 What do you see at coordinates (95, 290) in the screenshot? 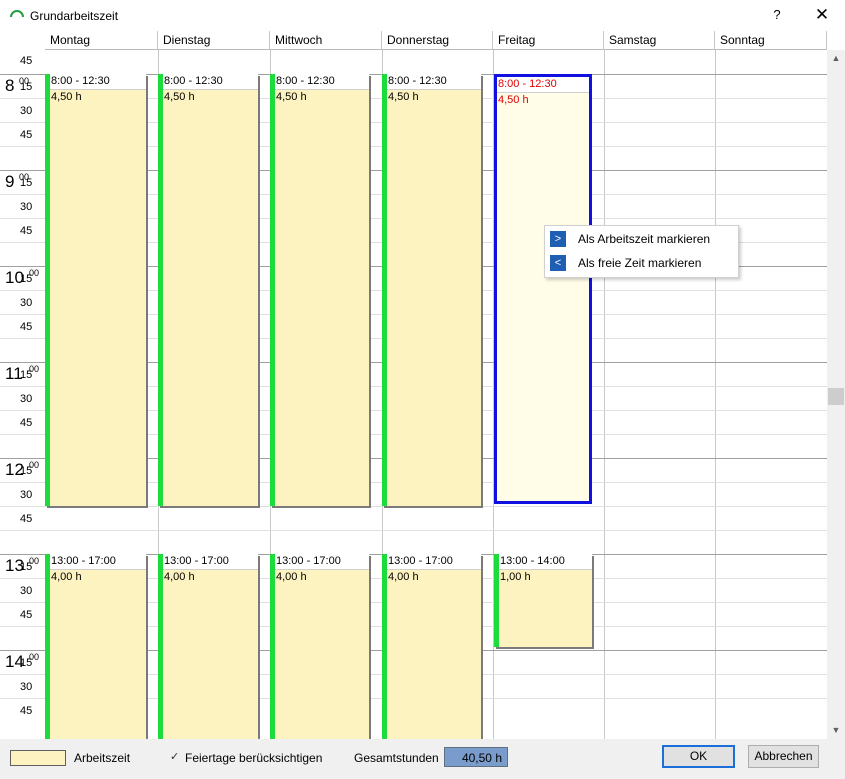
I see `work-block-montag-morning: 8:00 - 12:30 4,50 h` at bounding box center [95, 290].